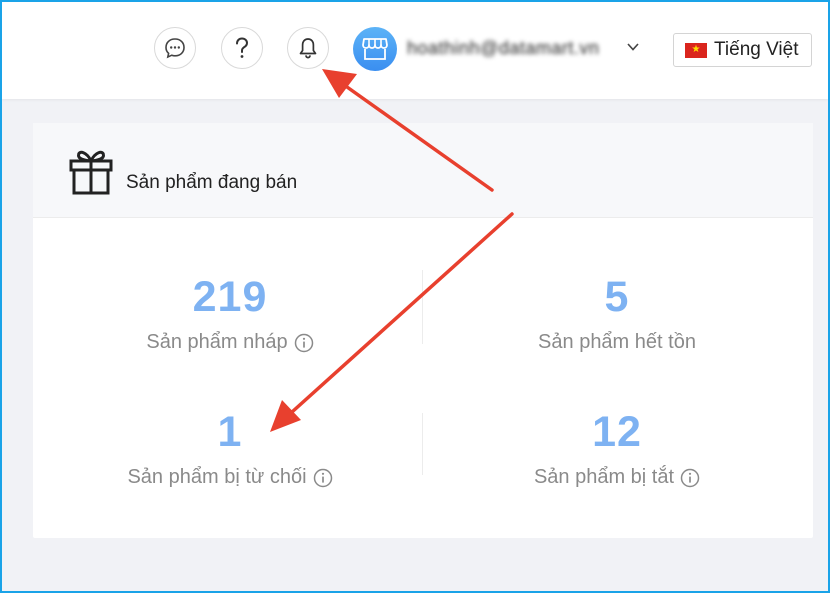 The width and height of the screenshot is (830, 593). What do you see at coordinates (756, 49) in the screenshot?
I see `language-label: Tiếng Việt` at bounding box center [756, 49].